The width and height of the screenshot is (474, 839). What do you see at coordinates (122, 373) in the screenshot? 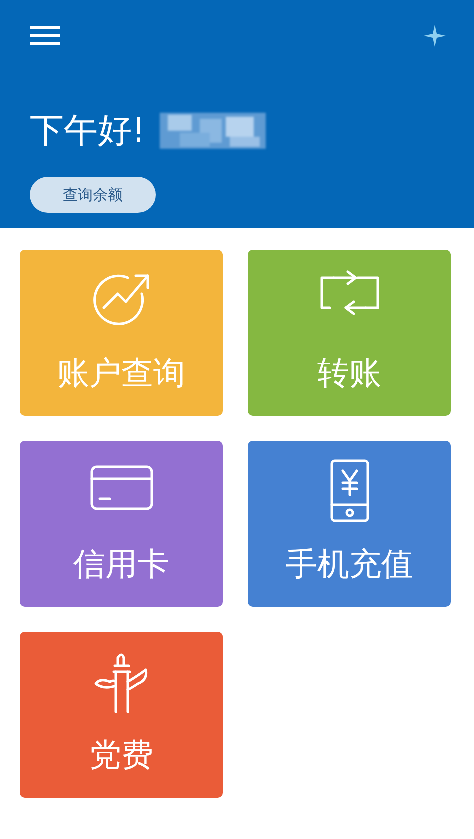
I see `tile-label: 账户查询` at bounding box center [122, 373].